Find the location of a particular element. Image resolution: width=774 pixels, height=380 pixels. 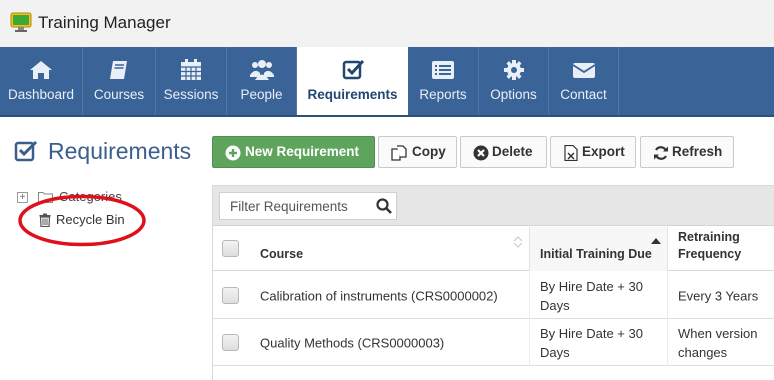

column-header-line: Frequency is located at coordinates (710, 254).